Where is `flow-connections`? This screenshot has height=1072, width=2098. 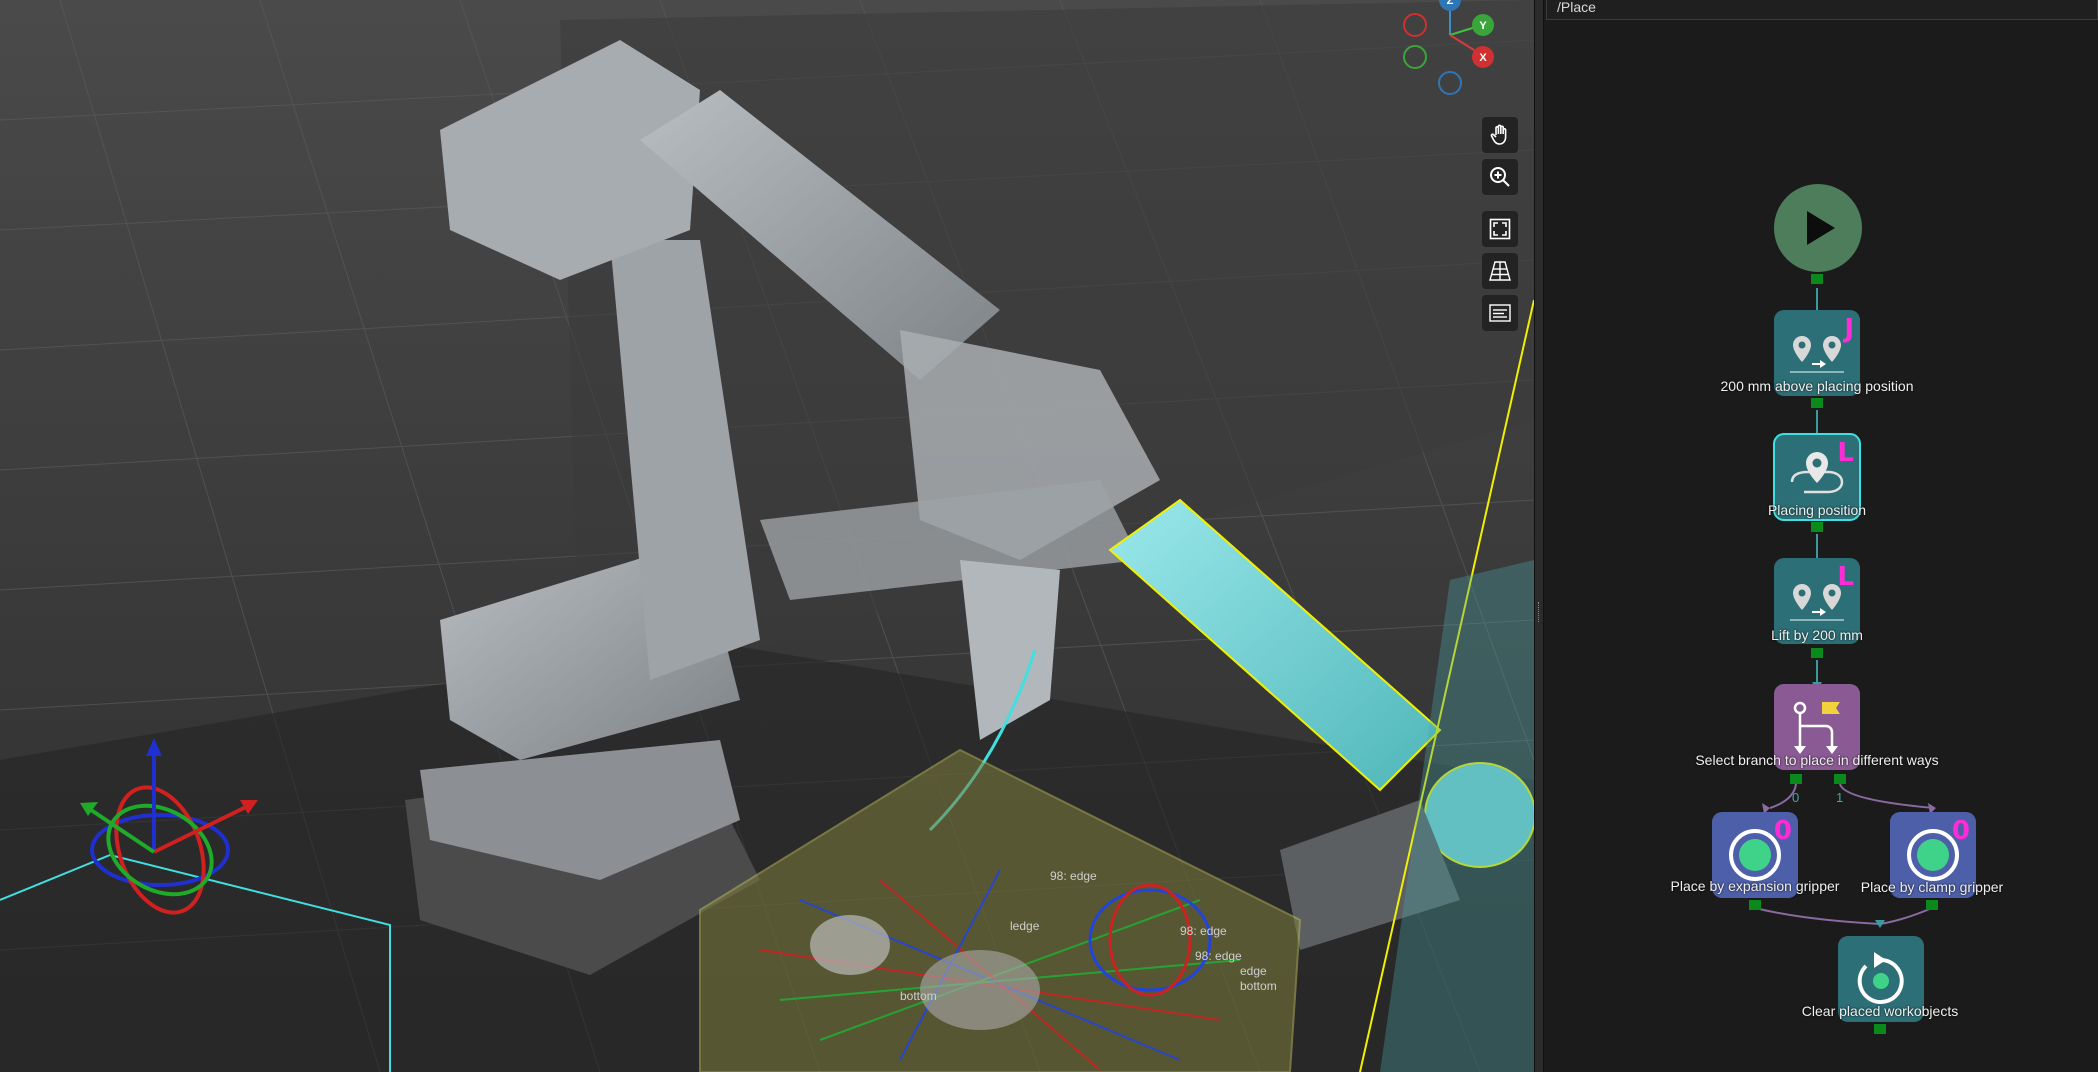 flow-connections is located at coordinates (1845, 608).